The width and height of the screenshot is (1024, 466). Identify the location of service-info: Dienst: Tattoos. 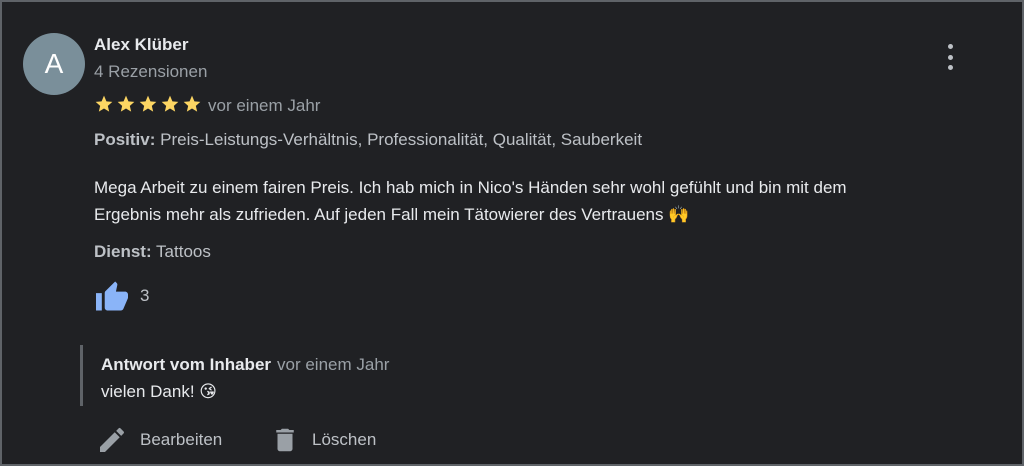
(152, 252).